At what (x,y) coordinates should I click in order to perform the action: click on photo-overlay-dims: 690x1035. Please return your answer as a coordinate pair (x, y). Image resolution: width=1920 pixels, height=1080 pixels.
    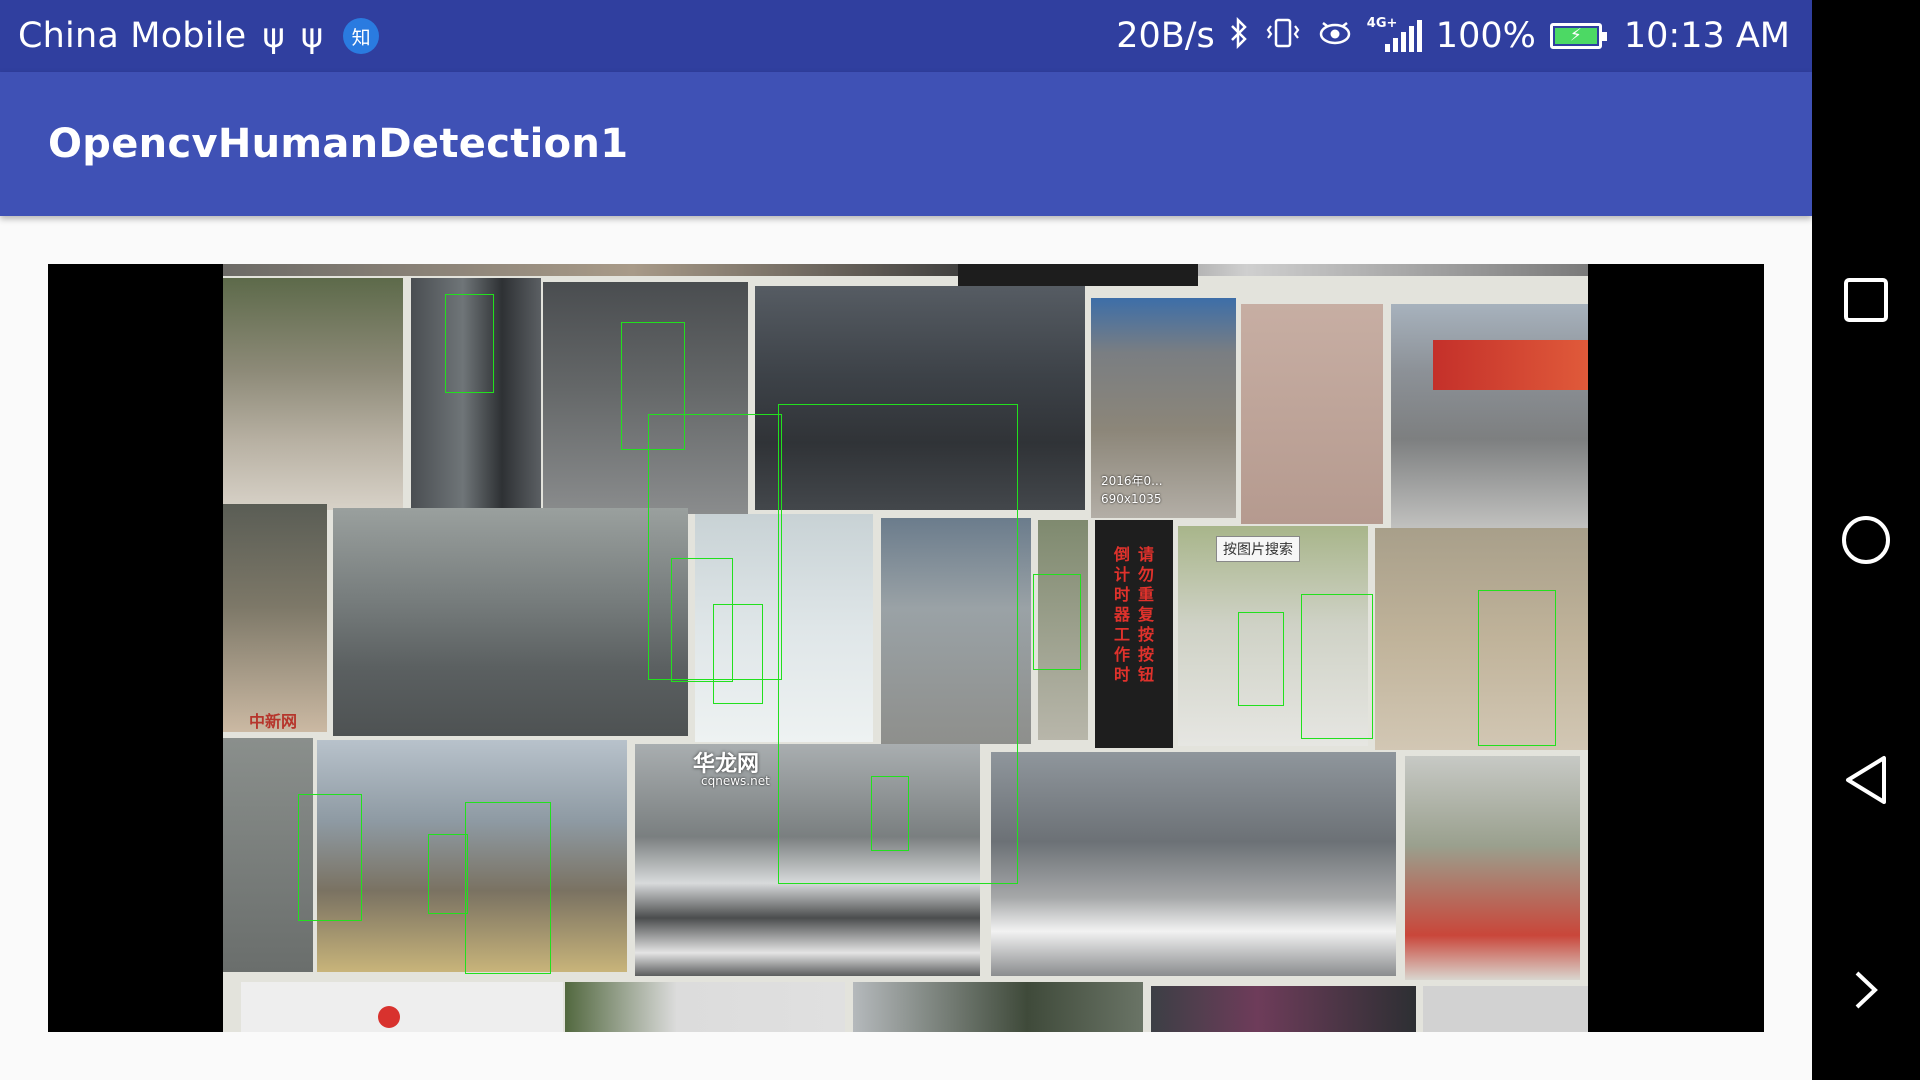
    Looking at the image, I should click on (1131, 499).